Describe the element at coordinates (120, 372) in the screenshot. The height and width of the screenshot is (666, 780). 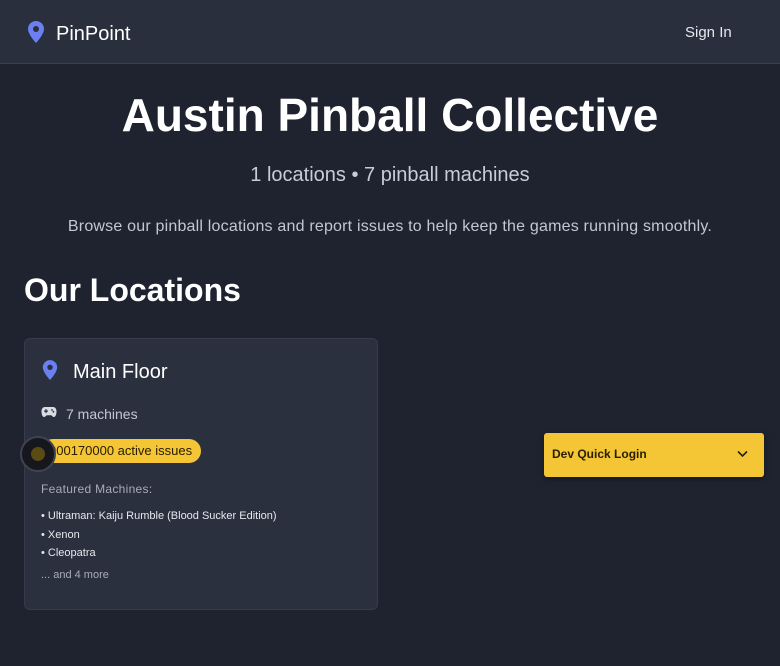
I see `location-name: Main Floor` at that location.